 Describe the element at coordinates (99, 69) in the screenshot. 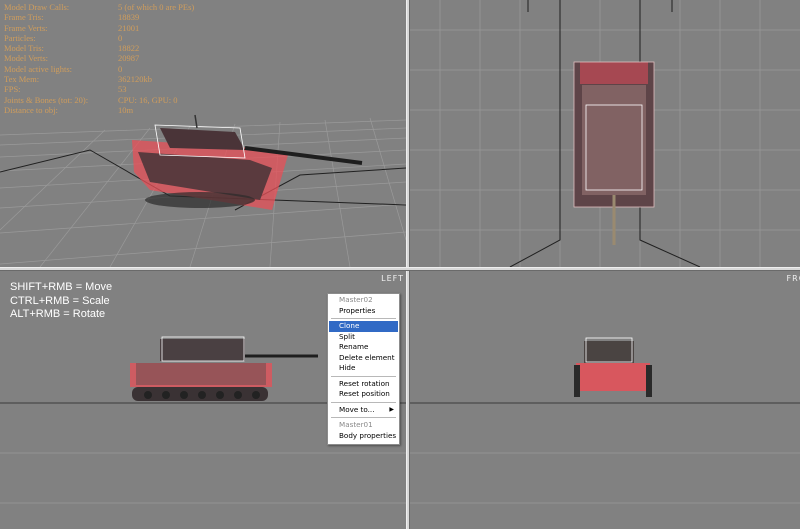

I see `stat-row: Model active lights: 0` at that location.